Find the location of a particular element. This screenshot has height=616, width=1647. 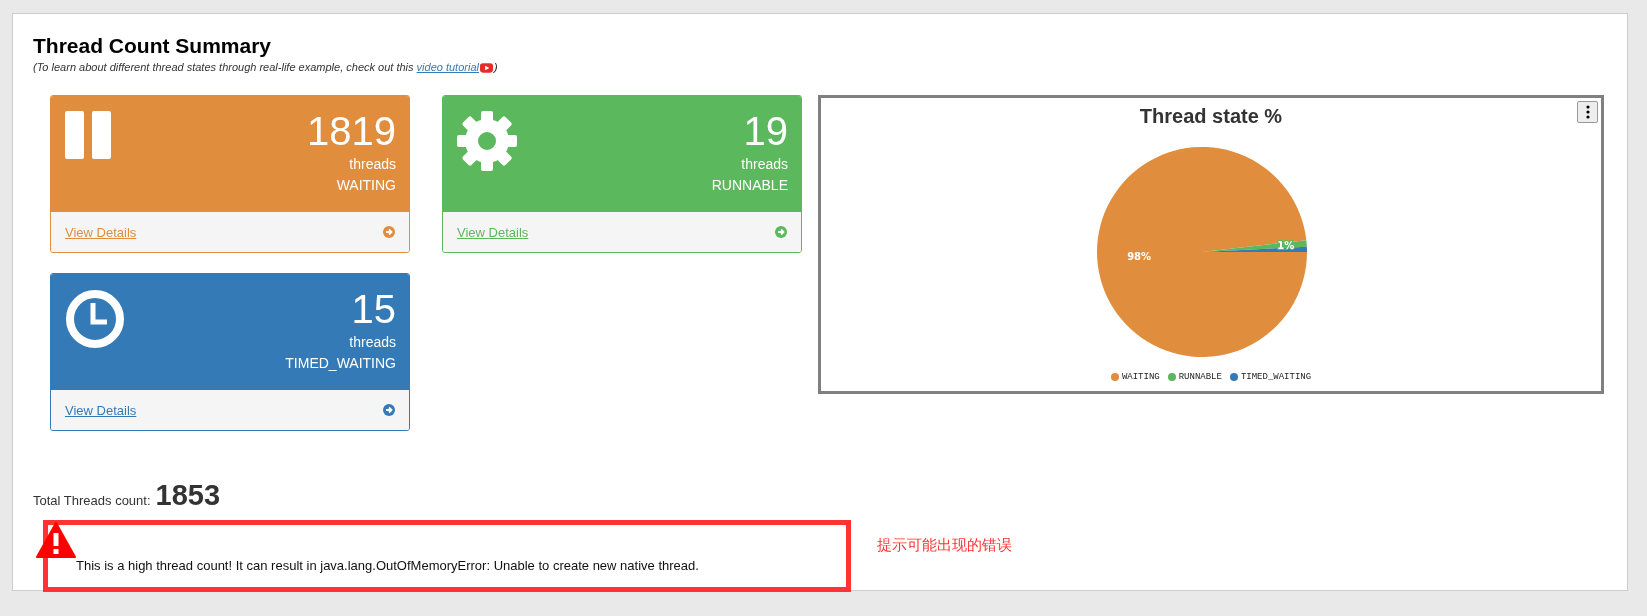

thread-count: 1819 is located at coordinates (351, 131).